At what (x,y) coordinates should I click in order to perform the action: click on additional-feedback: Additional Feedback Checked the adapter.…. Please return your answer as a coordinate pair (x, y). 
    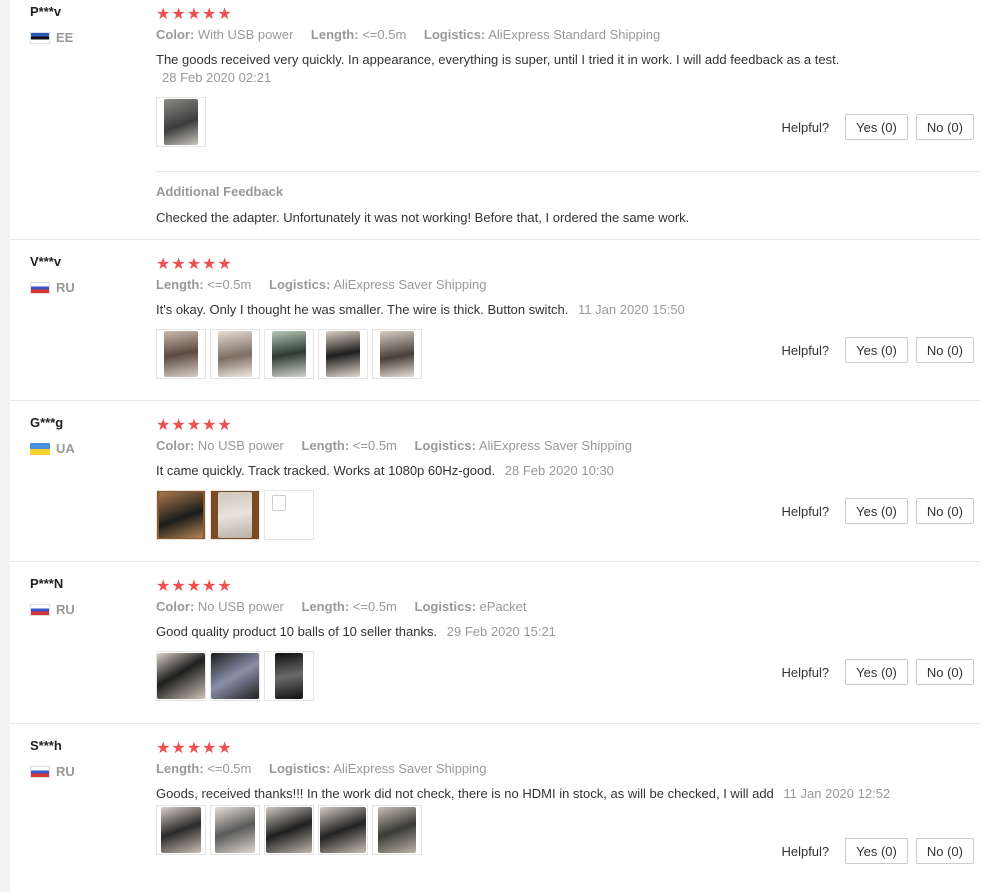
    Looking at the image, I should click on (568, 198).